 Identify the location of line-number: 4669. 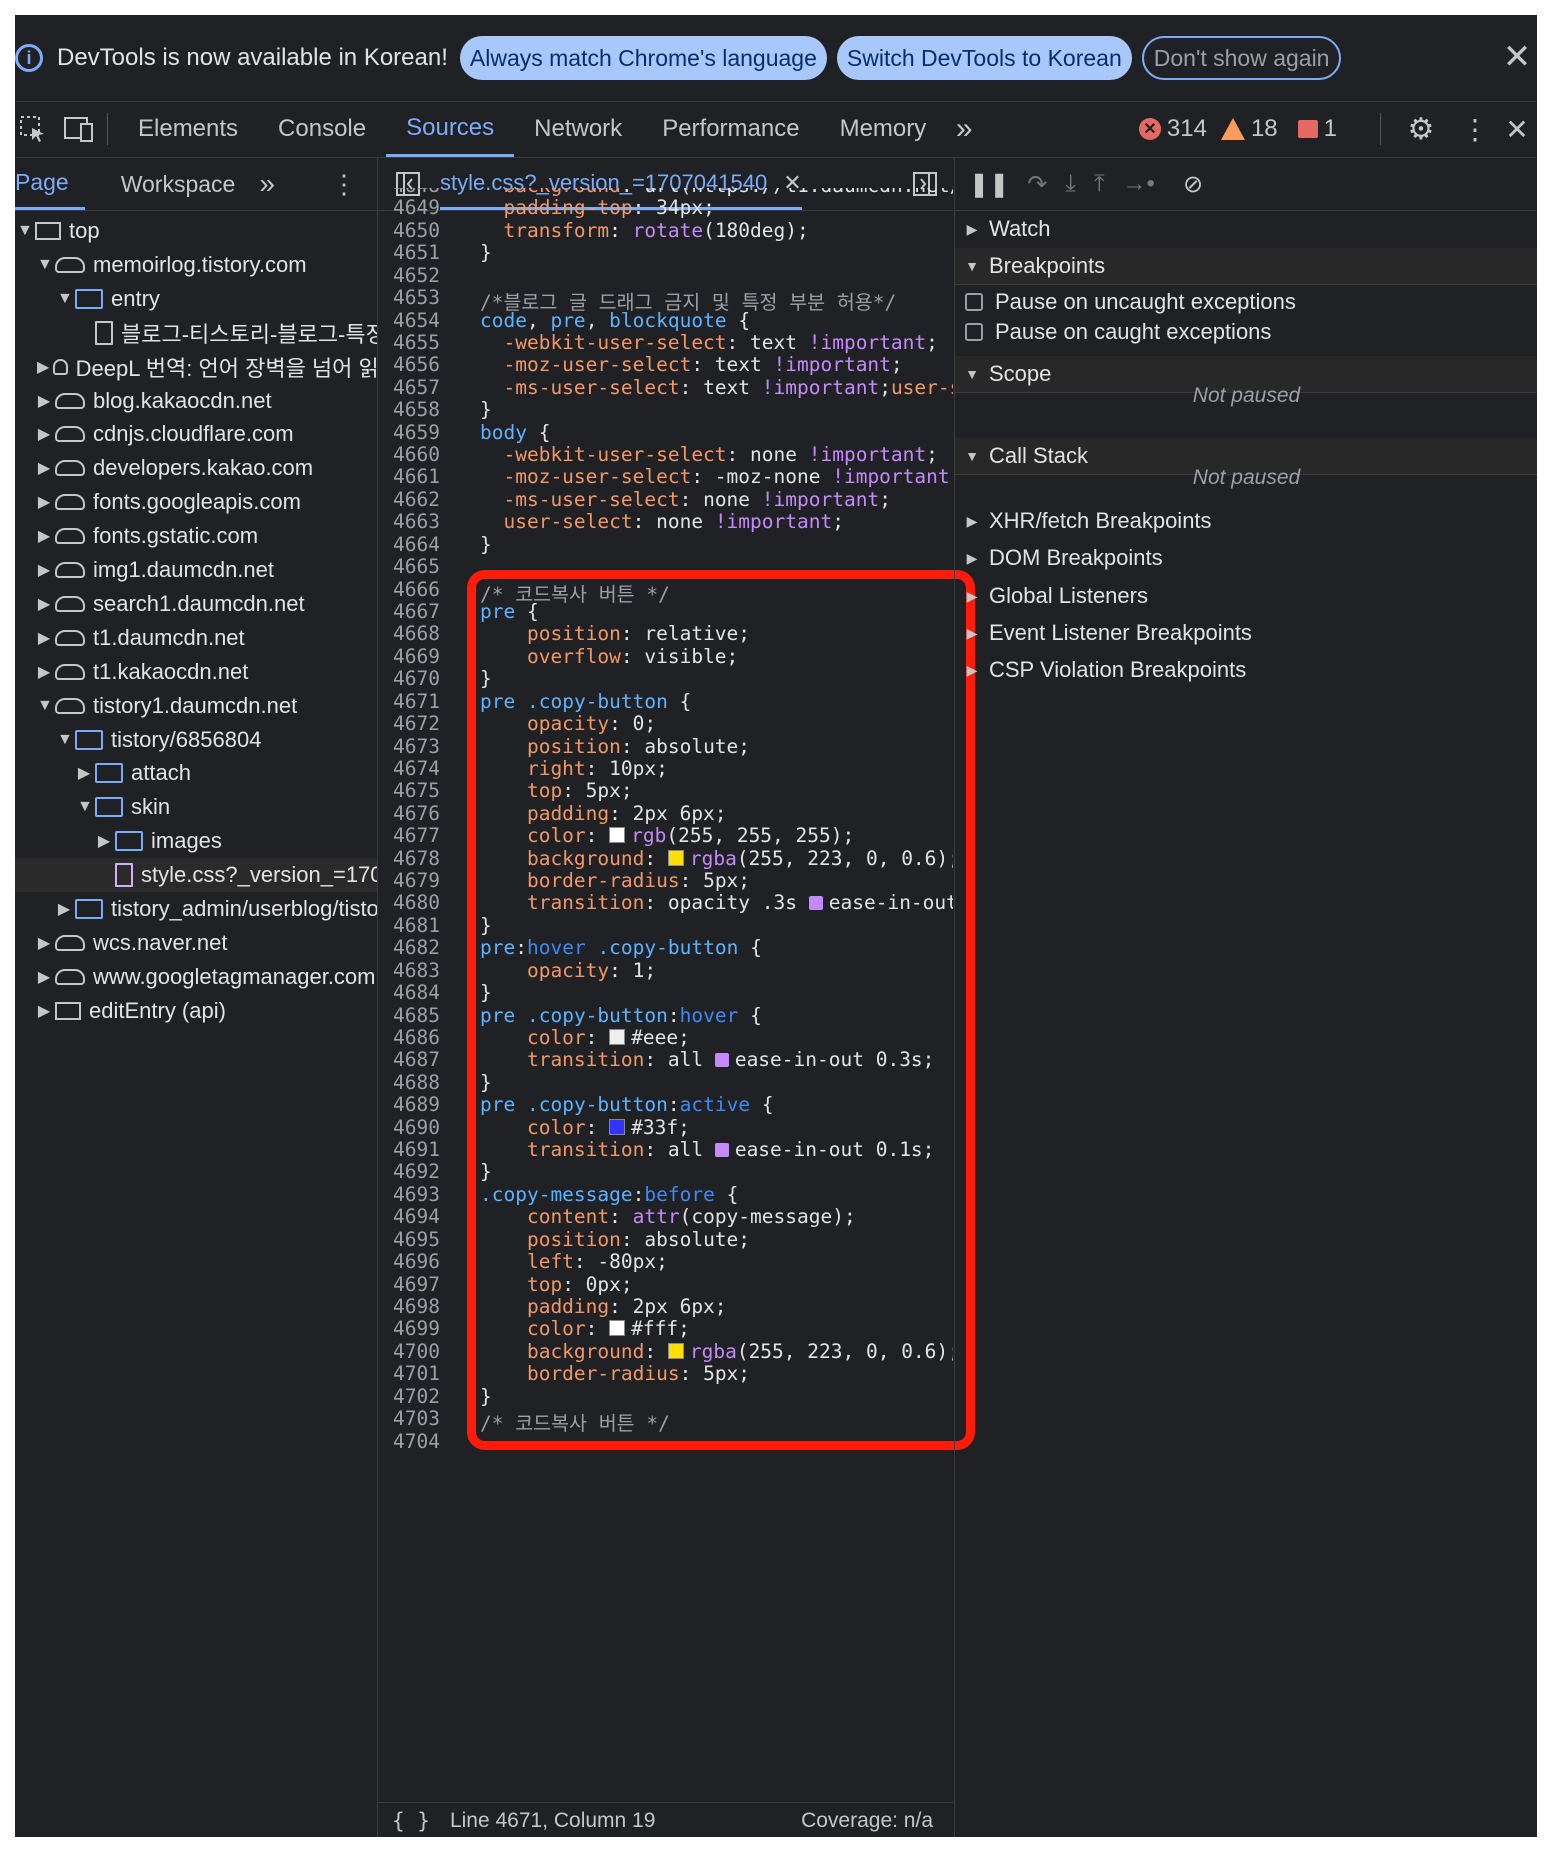
(409, 656).